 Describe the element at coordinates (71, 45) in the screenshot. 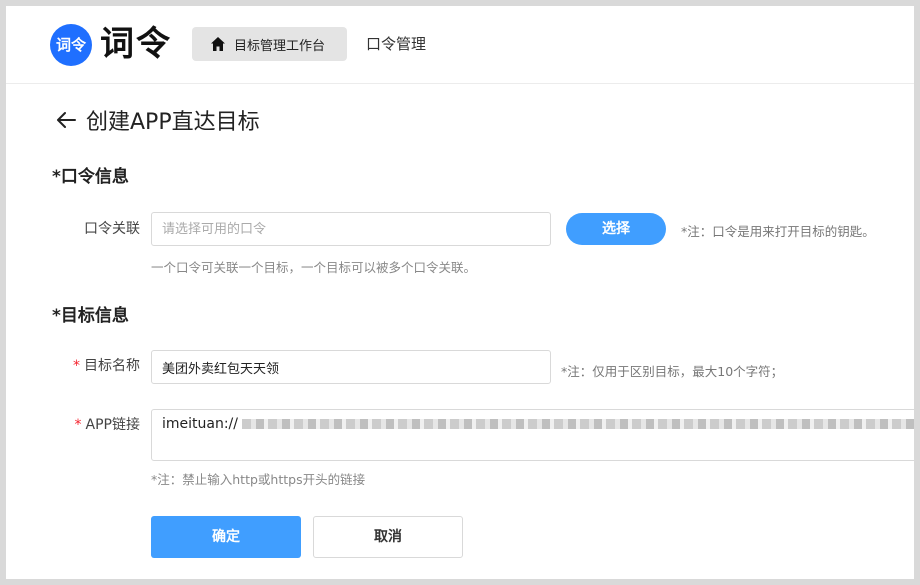

I see `logo-badge: 词令` at that location.